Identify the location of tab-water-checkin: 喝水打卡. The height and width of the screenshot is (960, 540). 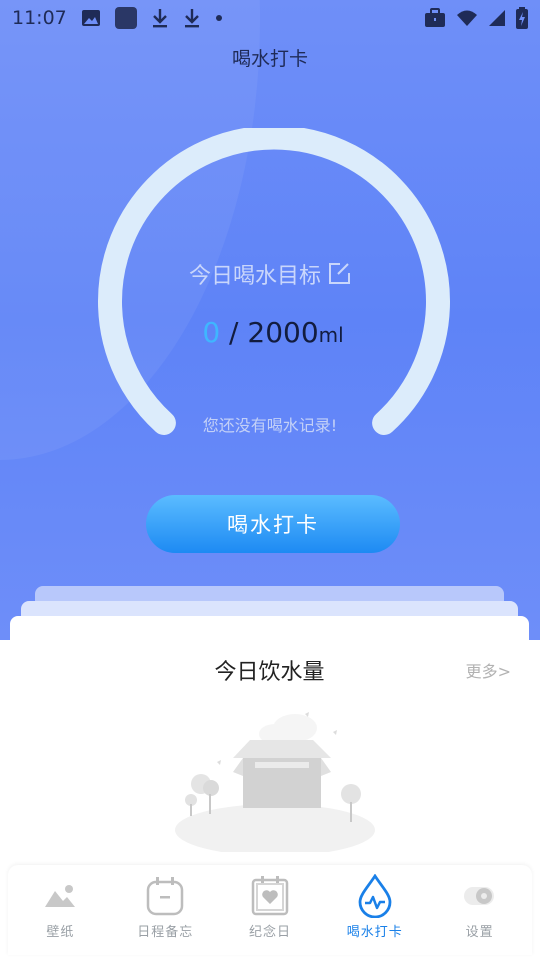
(374, 910).